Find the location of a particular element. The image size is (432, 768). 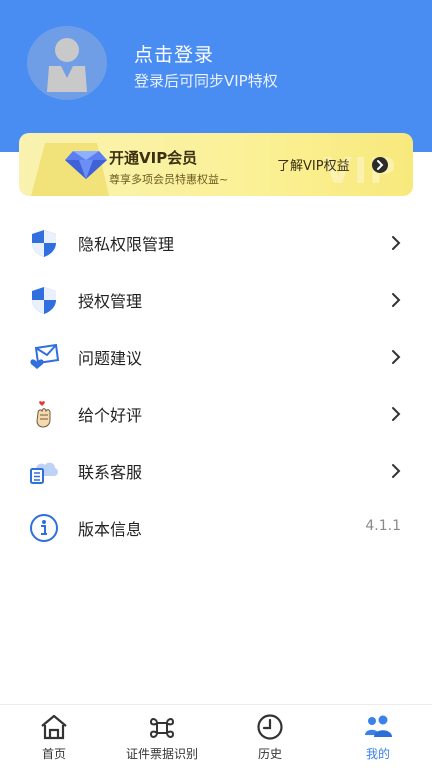

vip-benefits-link: 了解VIP权益 is located at coordinates (313, 164).